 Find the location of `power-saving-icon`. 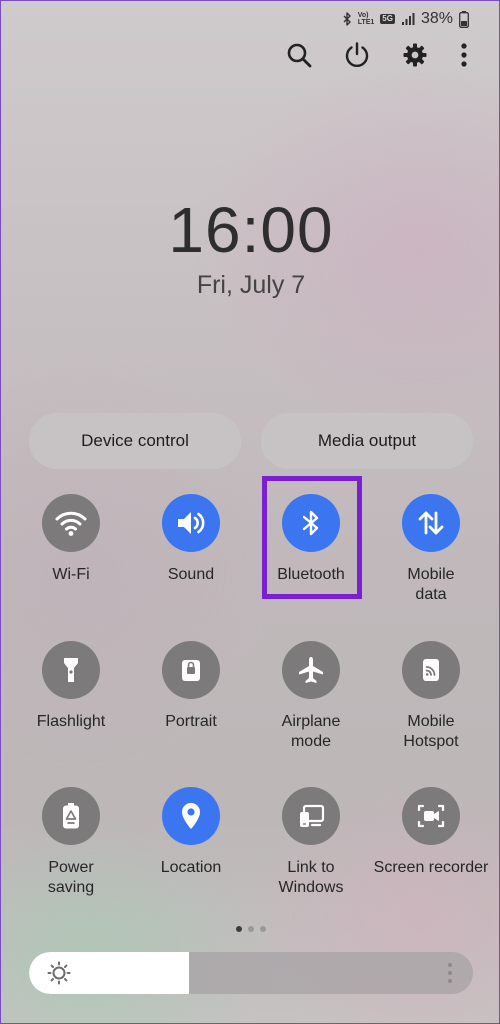

power-saving-icon is located at coordinates (71, 816).